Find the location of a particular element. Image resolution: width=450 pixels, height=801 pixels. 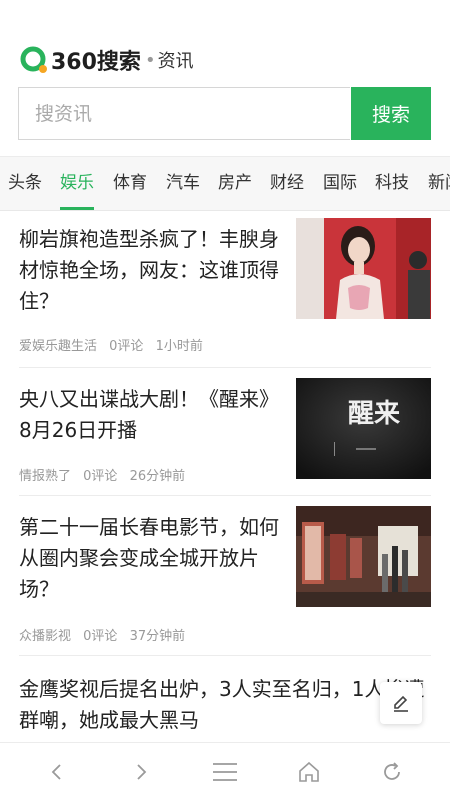

tab-label: 财经 is located at coordinates (287, 183).